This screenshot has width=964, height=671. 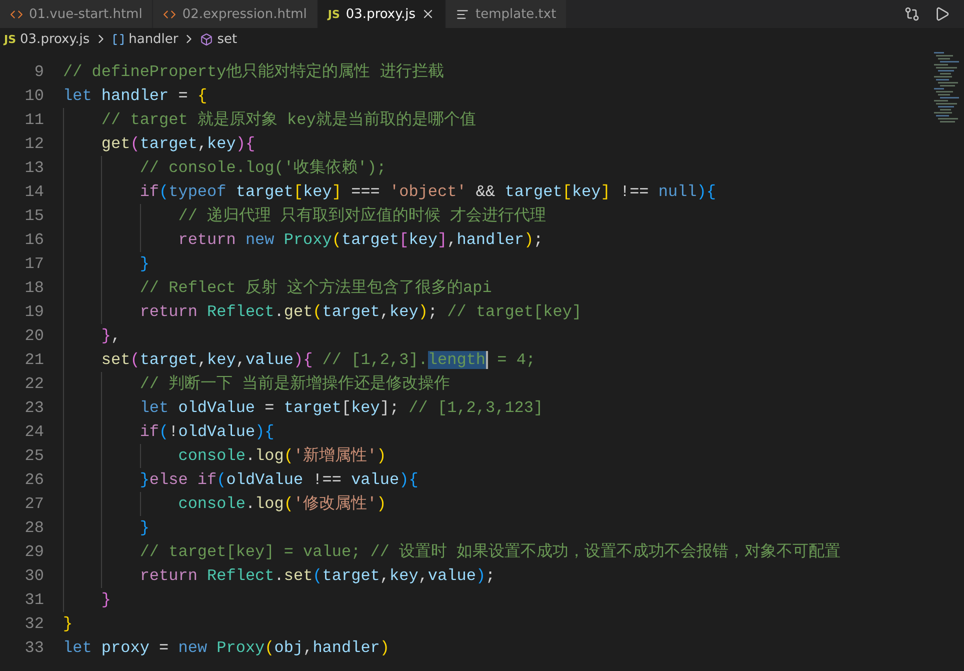 What do you see at coordinates (34, 480) in the screenshot?
I see `line-number: 26` at bounding box center [34, 480].